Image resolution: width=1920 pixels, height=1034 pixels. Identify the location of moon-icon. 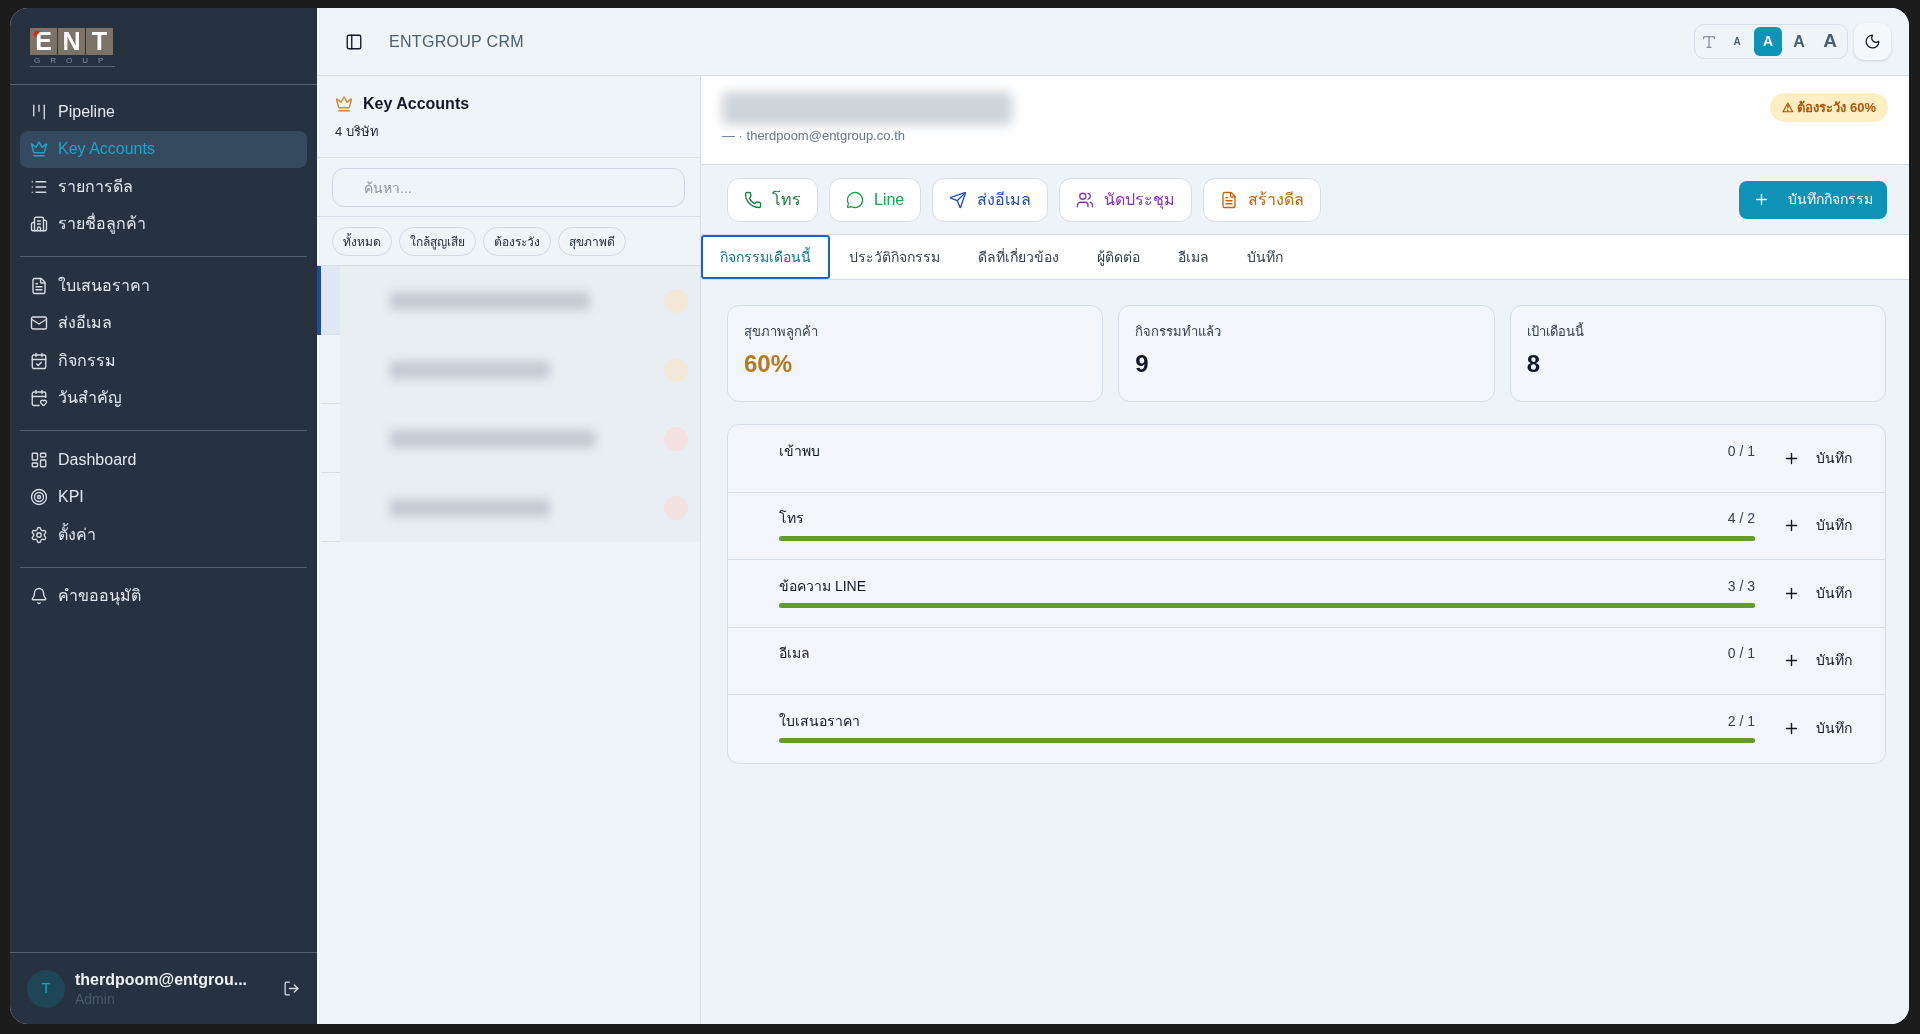
(1872, 41).